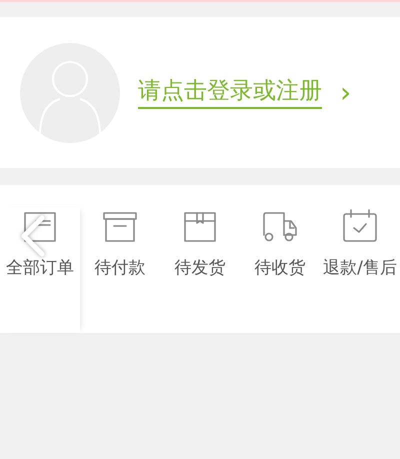 Image resolution: width=400 pixels, height=459 pixels. I want to click on order-tab: 待收货, so click(280, 270).